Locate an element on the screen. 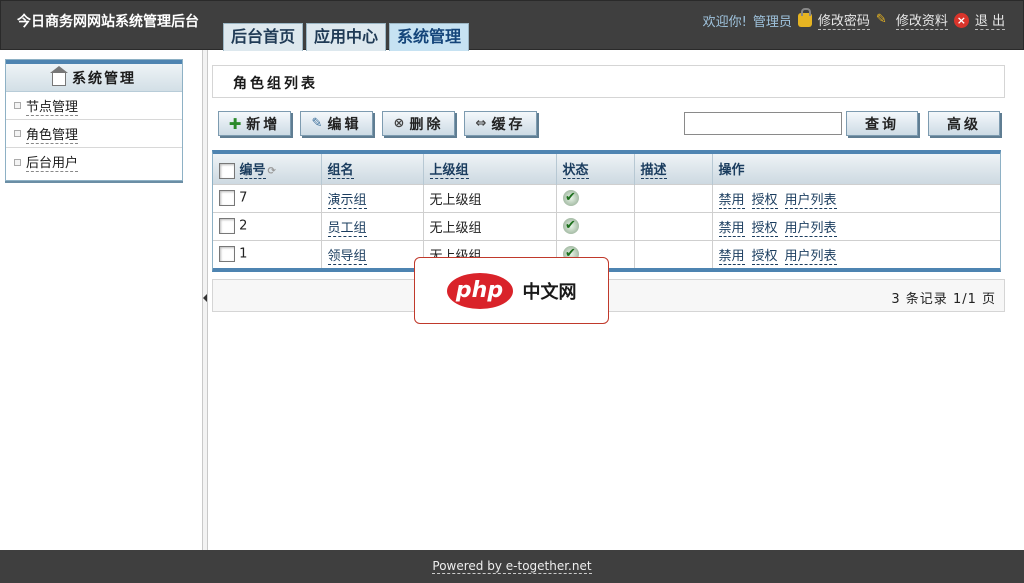  tab-app-center: 应用中心 is located at coordinates (346, 37).